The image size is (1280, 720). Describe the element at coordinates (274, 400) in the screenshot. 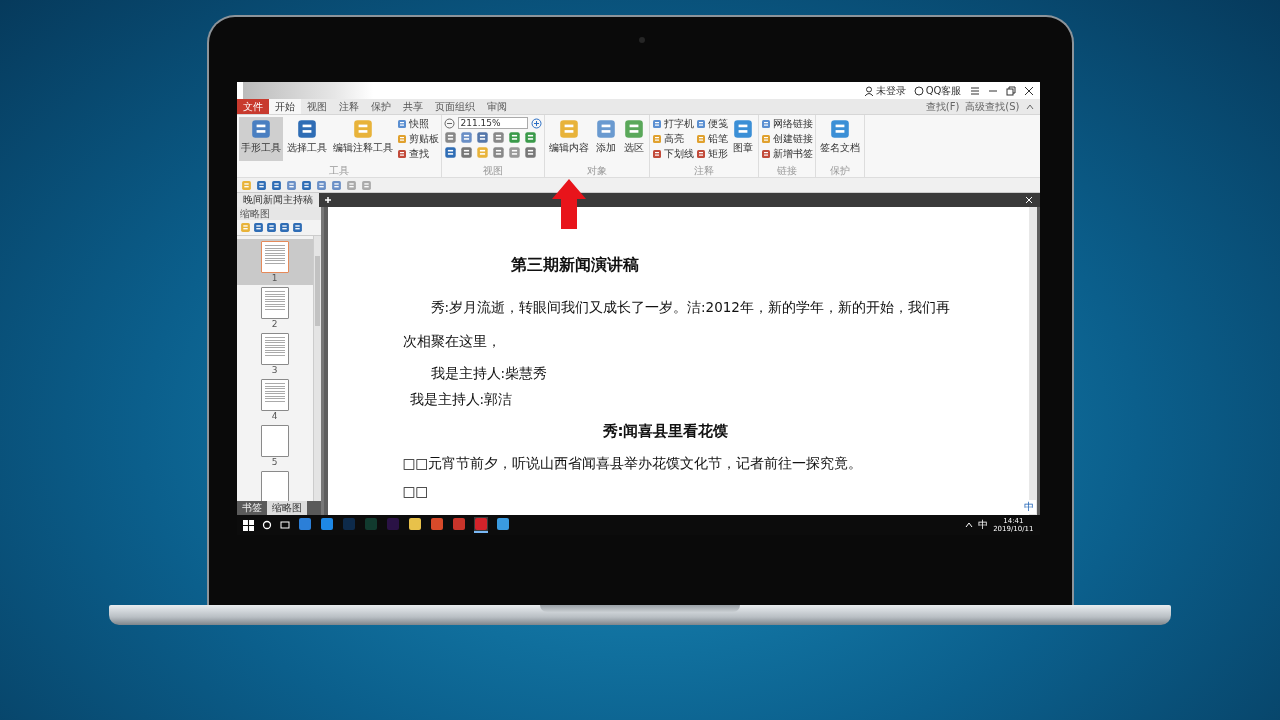

I see `page-thumbnail: 4` at that location.